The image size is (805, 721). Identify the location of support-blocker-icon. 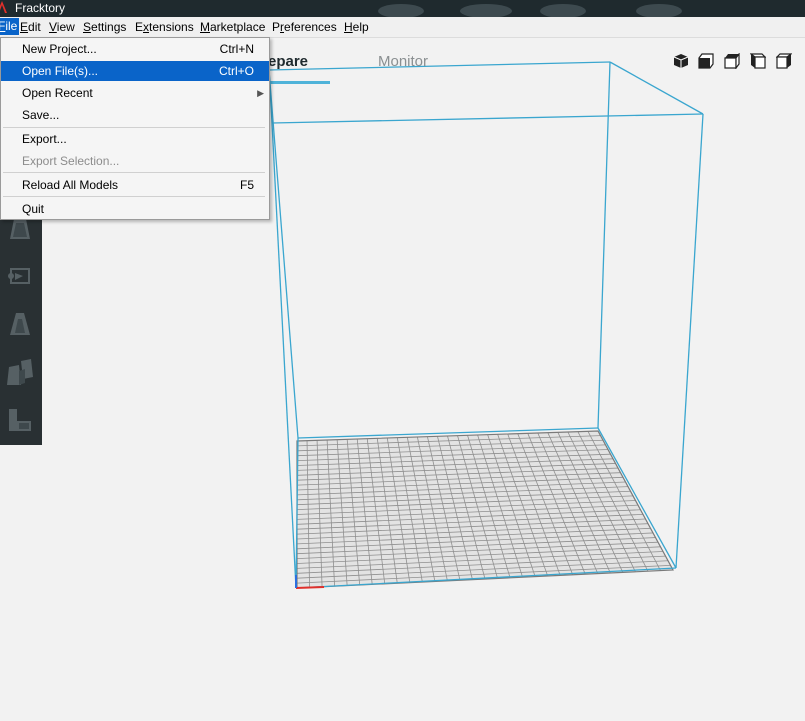
(20, 420).